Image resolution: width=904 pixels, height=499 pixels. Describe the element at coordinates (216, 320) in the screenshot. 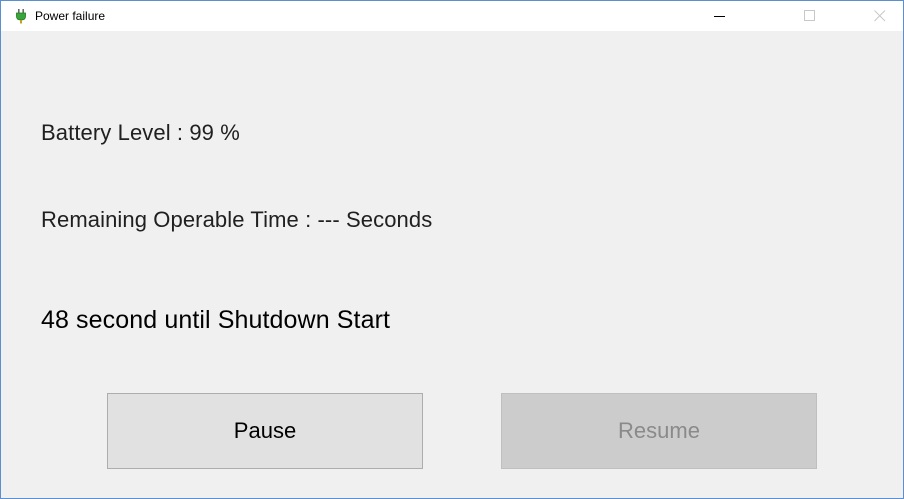

I see `shutdown-countdown-label: 48 second until Shutdown Start` at that location.